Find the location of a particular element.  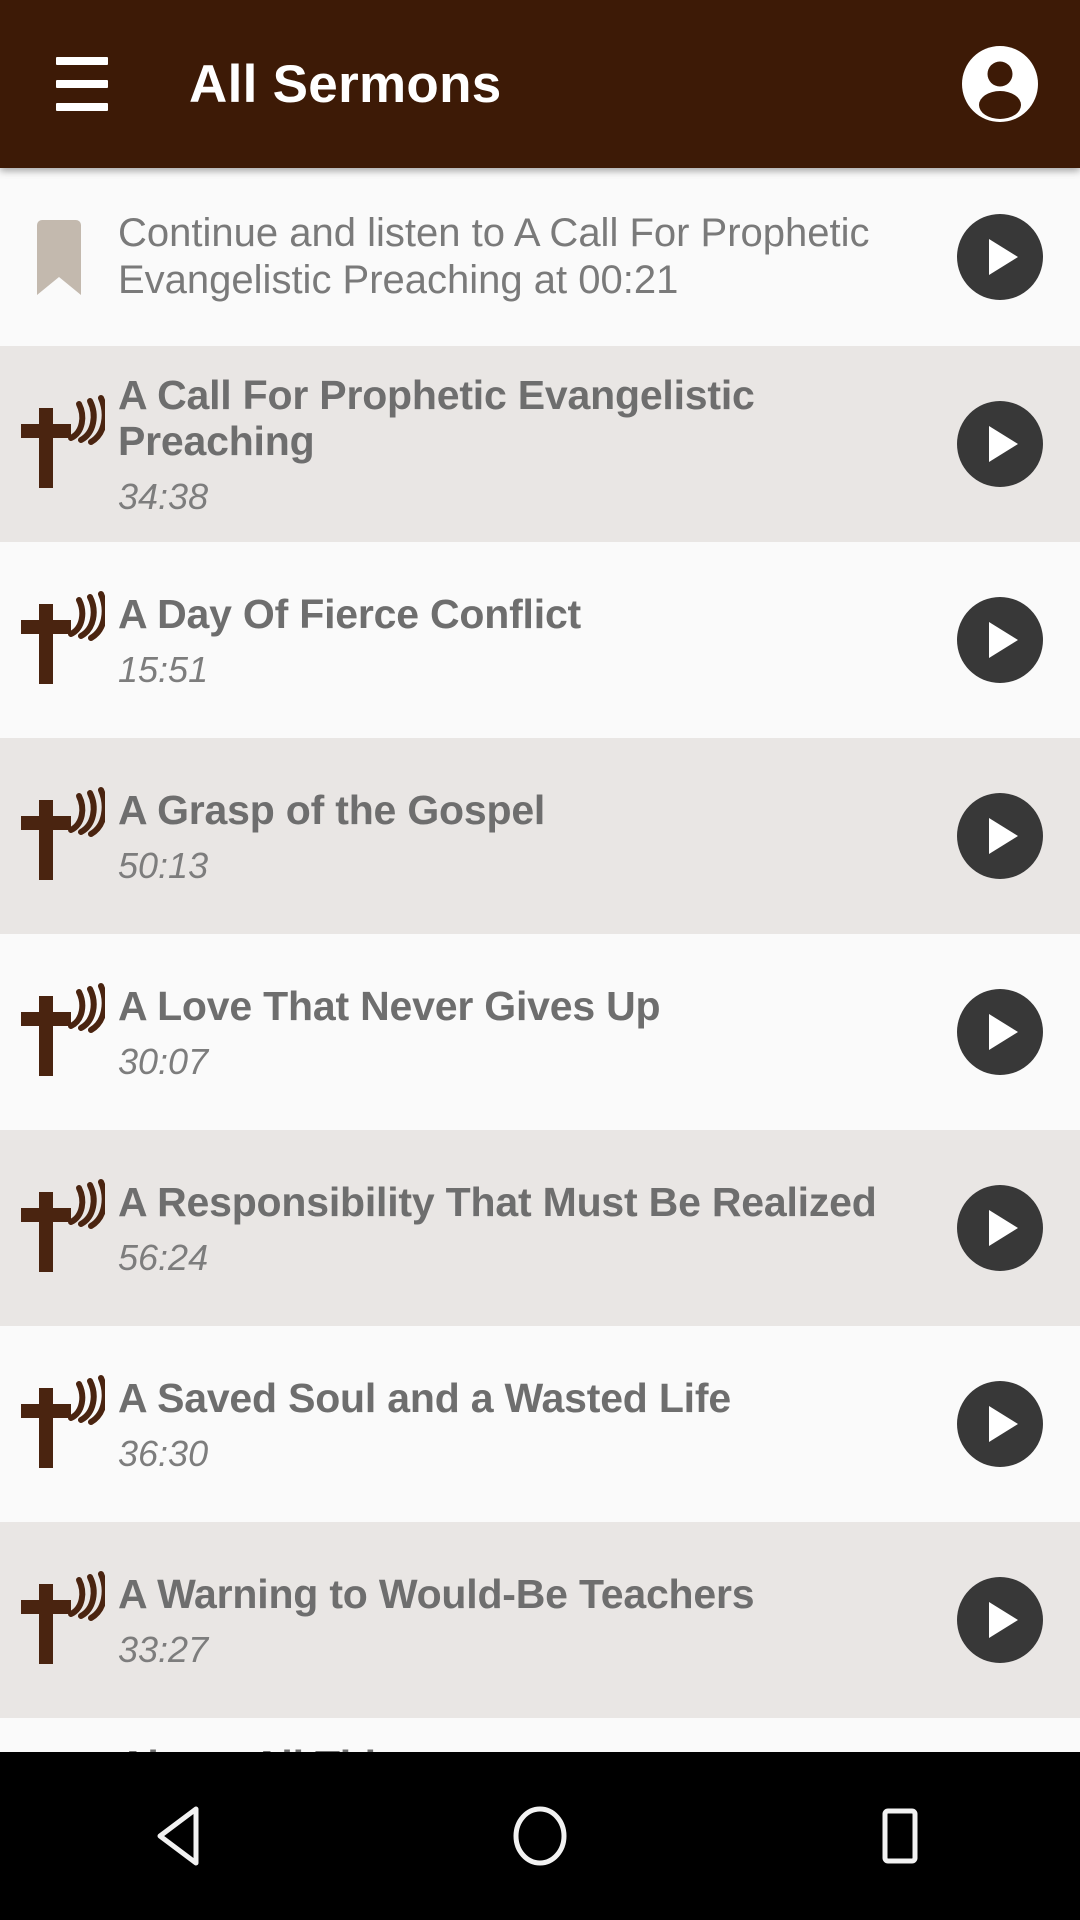

page-title: All Sermons is located at coordinates (345, 84).